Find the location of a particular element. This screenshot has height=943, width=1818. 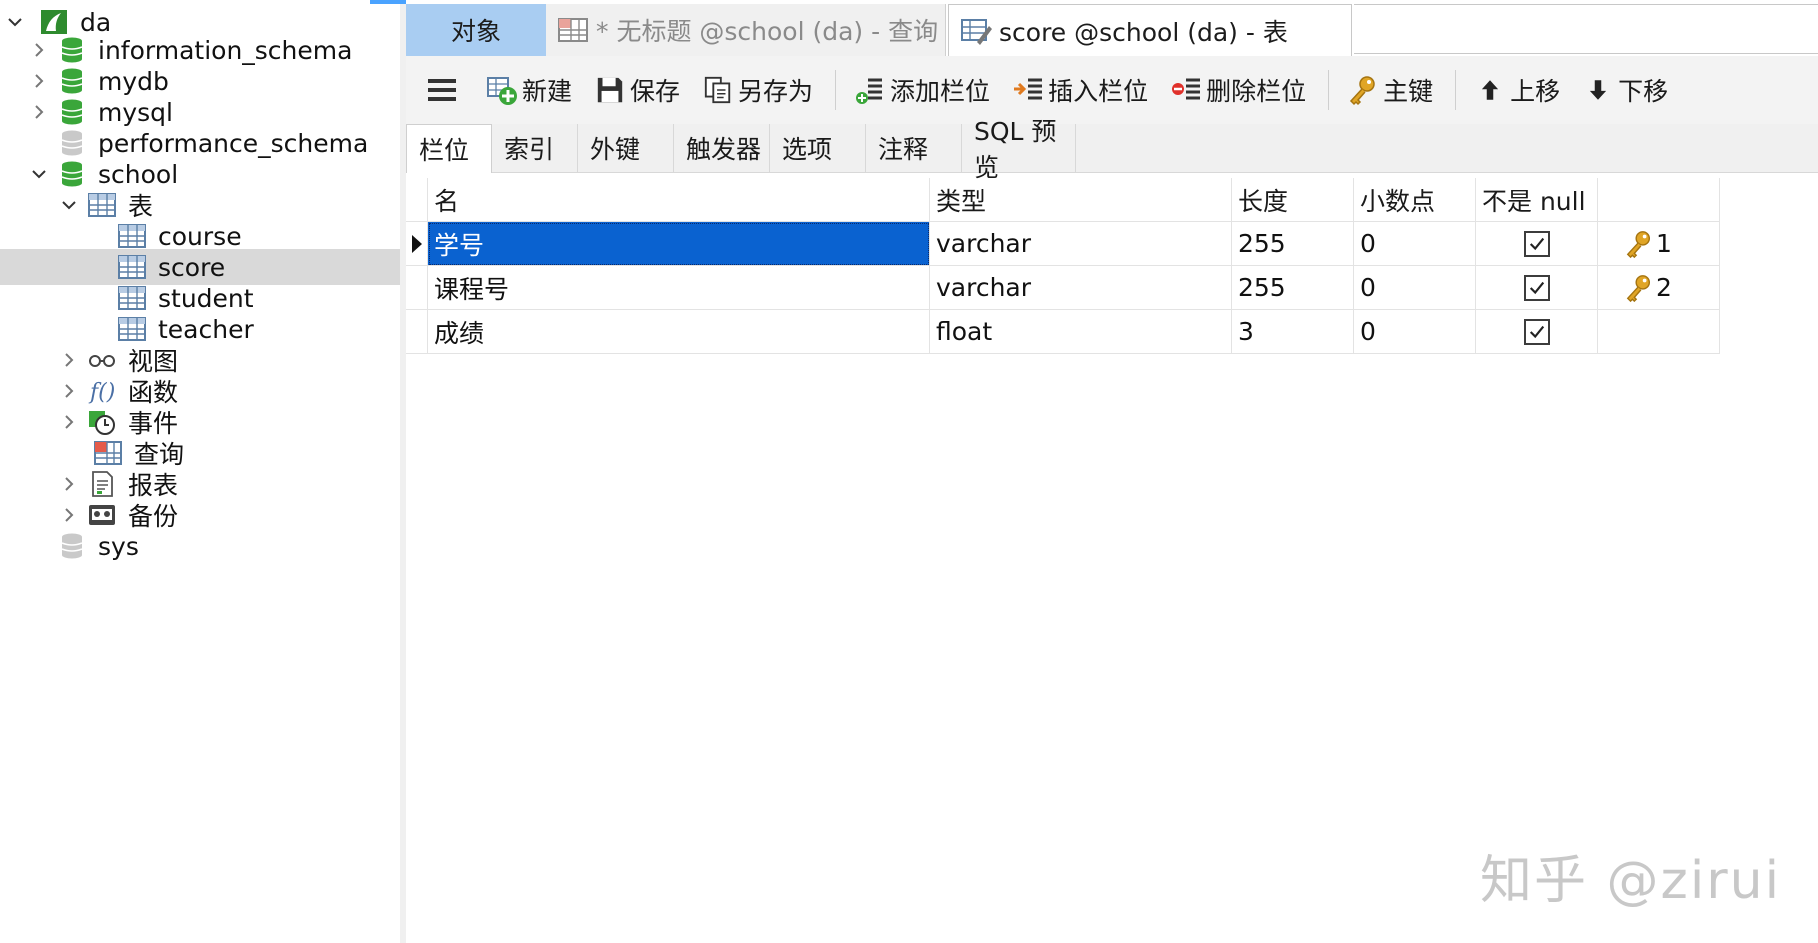

tree-item-label: teacher is located at coordinates (206, 329).